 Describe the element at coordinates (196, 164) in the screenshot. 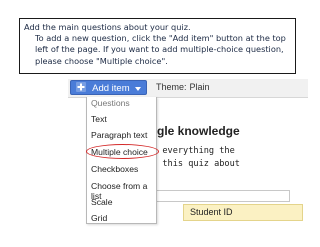

I see `form-description-line: e this quiz about` at that location.